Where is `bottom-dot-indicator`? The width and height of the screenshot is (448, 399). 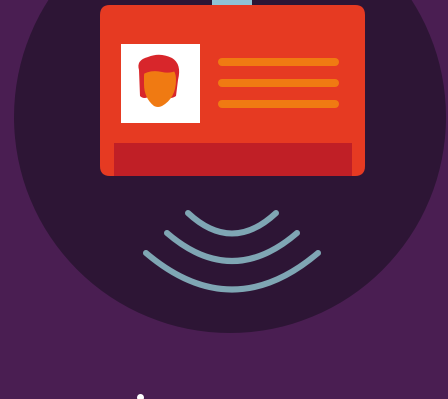 bottom-dot-indicator is located at coordinates (140, 396).